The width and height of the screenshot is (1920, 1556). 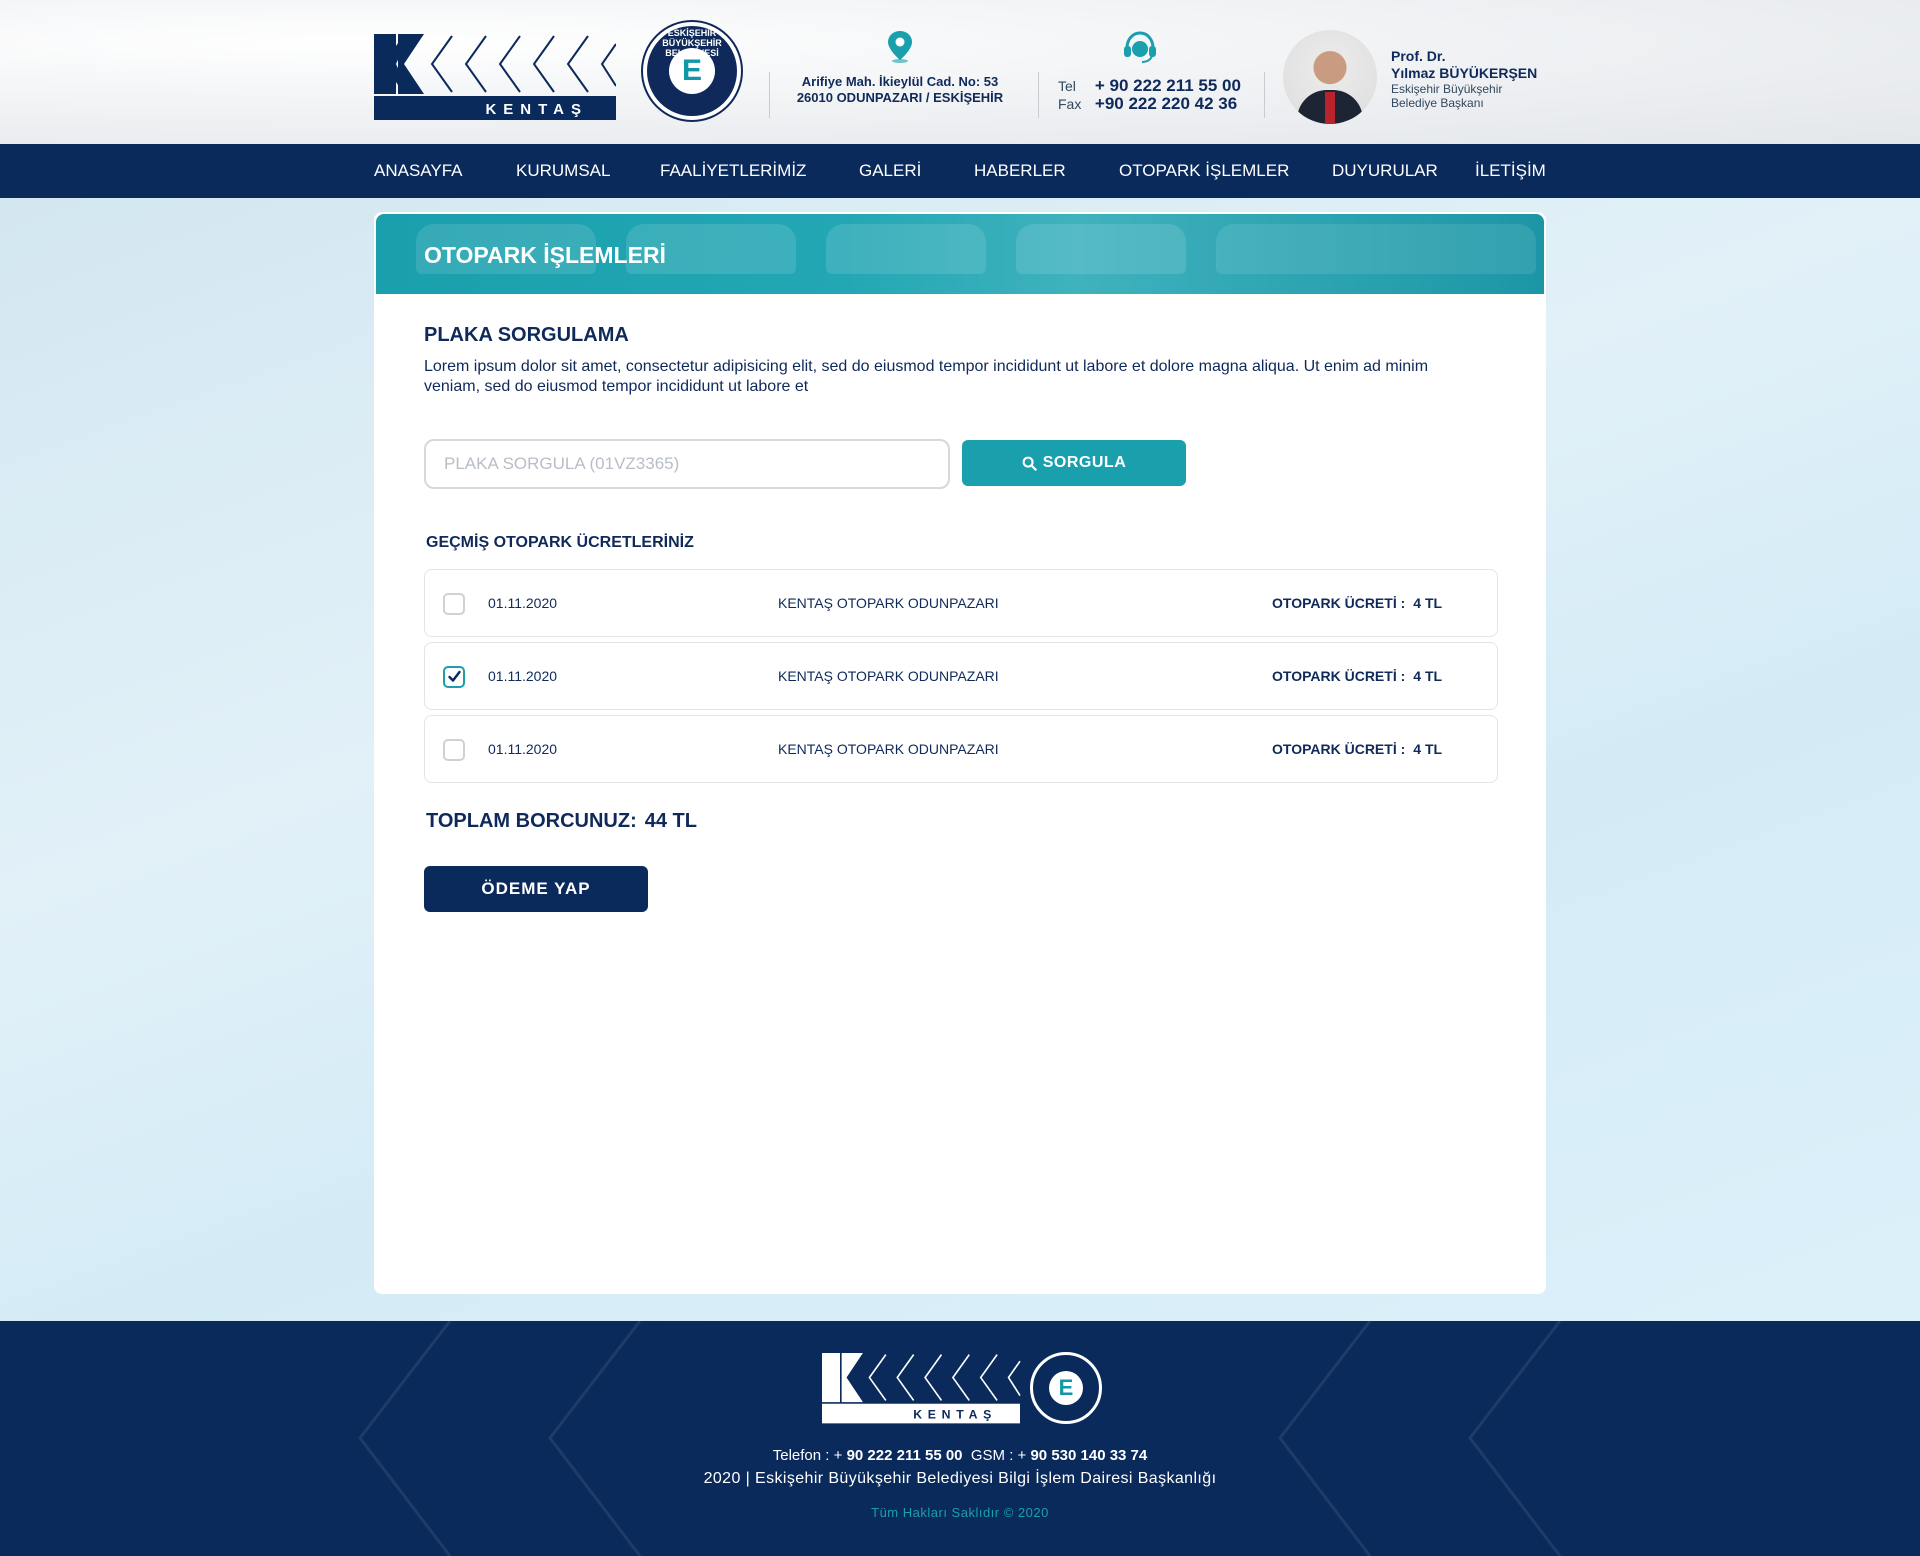 What do you see at coordinates (905, 1455) in the screenshot?
I see `footer-phone-value: 90 222 211 55 00` at bounding box center [905, 1455].